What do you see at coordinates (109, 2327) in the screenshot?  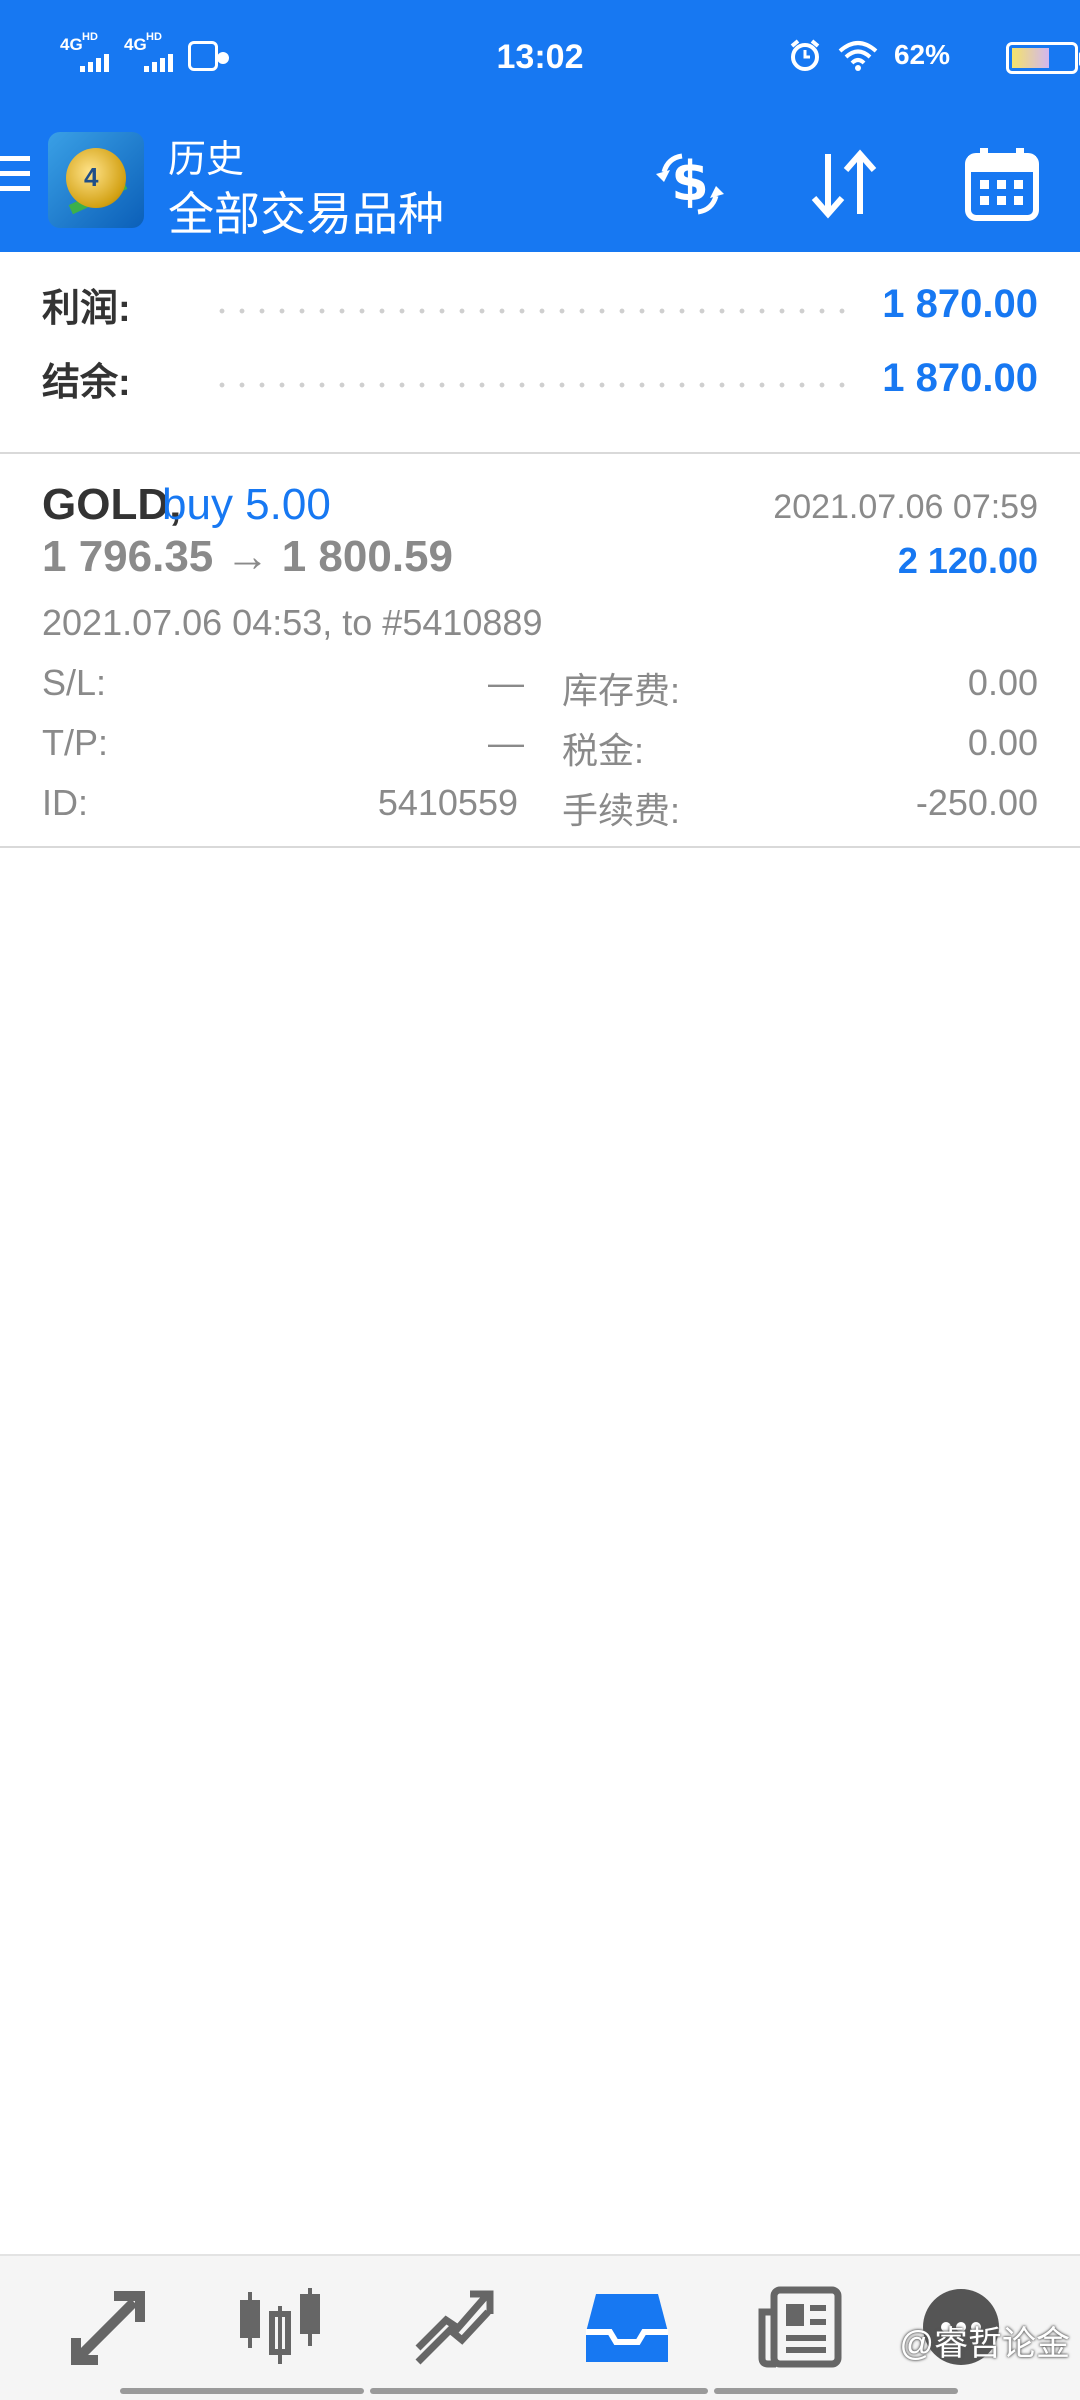 I see `quotes-icon` at bounding box center [109, 2327].